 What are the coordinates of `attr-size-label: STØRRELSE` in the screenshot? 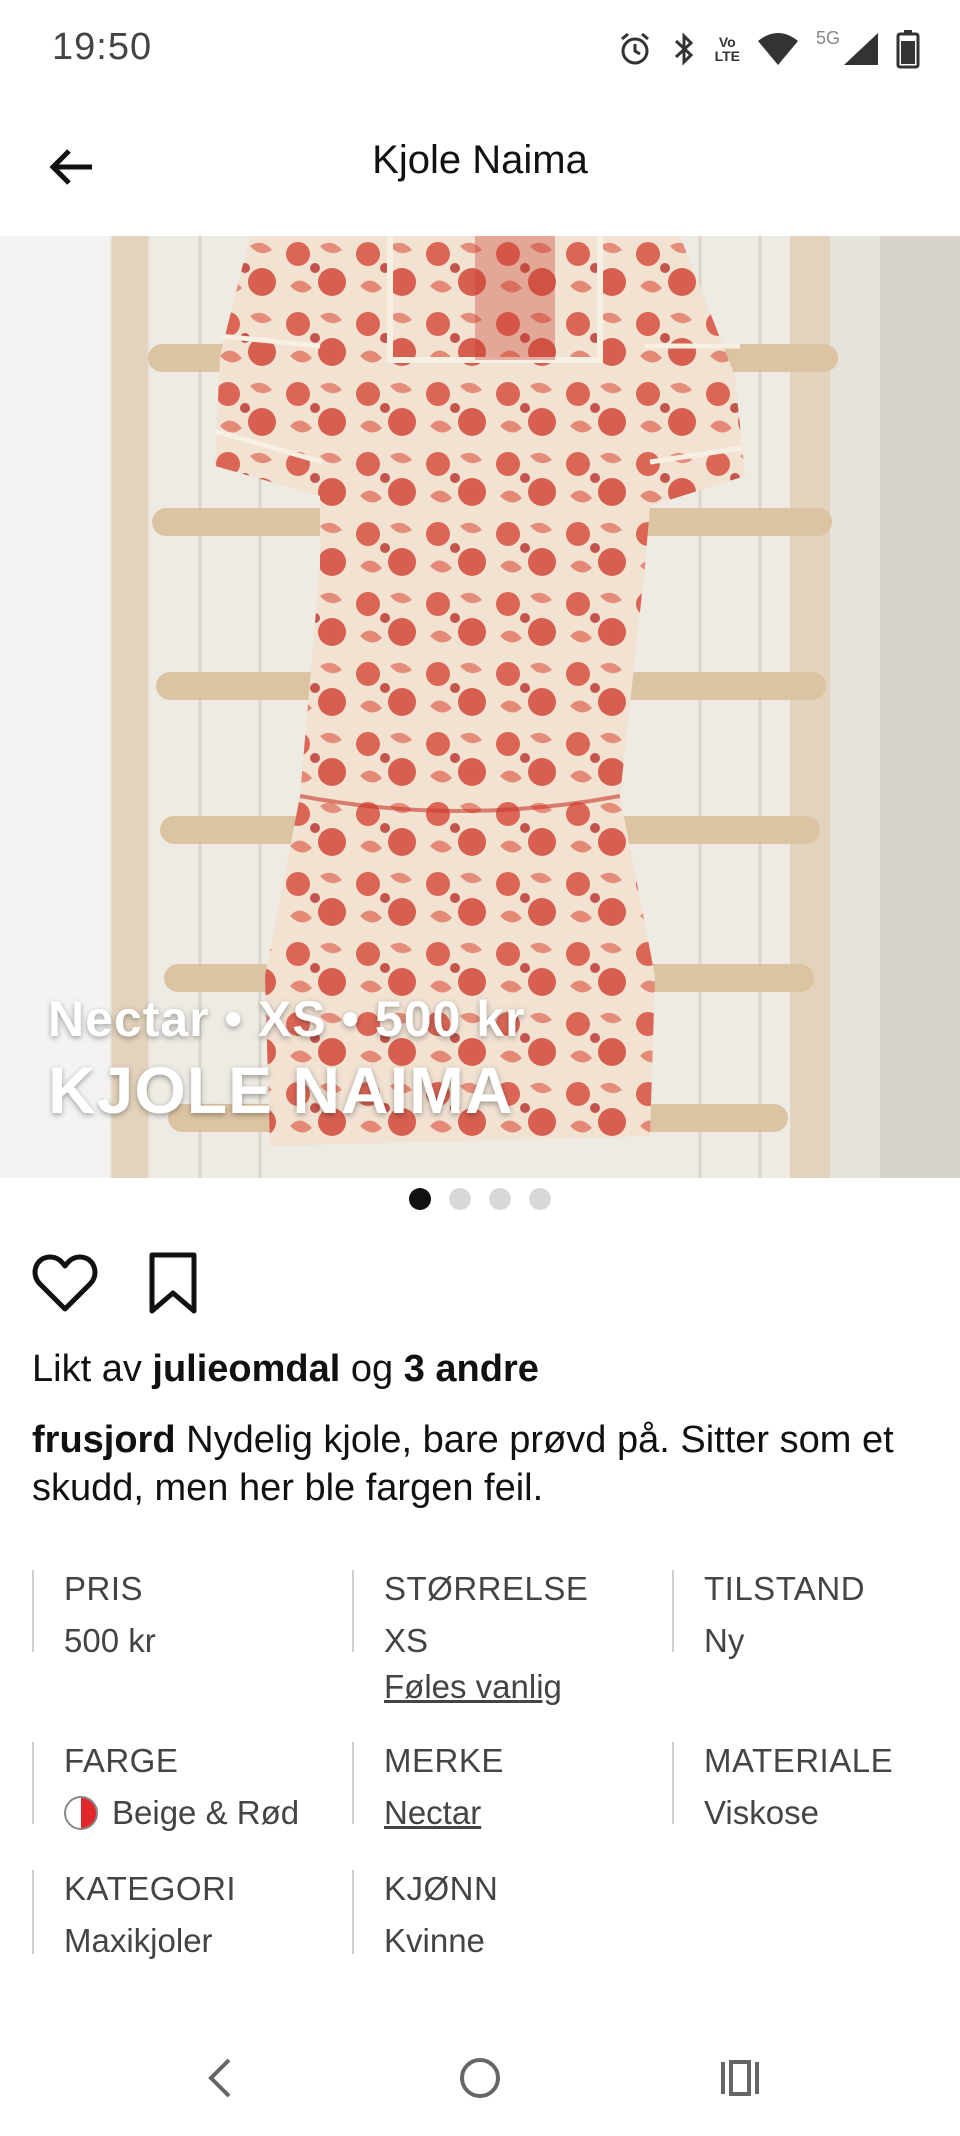 It's located at (486, 1588).